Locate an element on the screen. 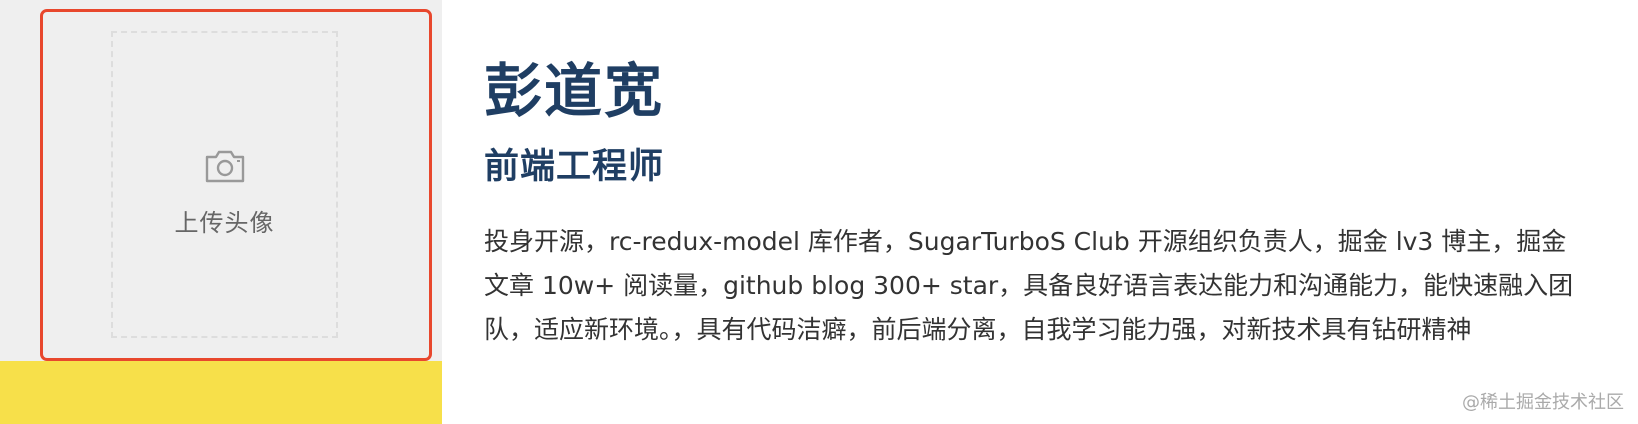 Image resolution: width=1638 pixels, height=424 pixels. candidate-name: 彭道宽 is located at coordinates (574, 91).